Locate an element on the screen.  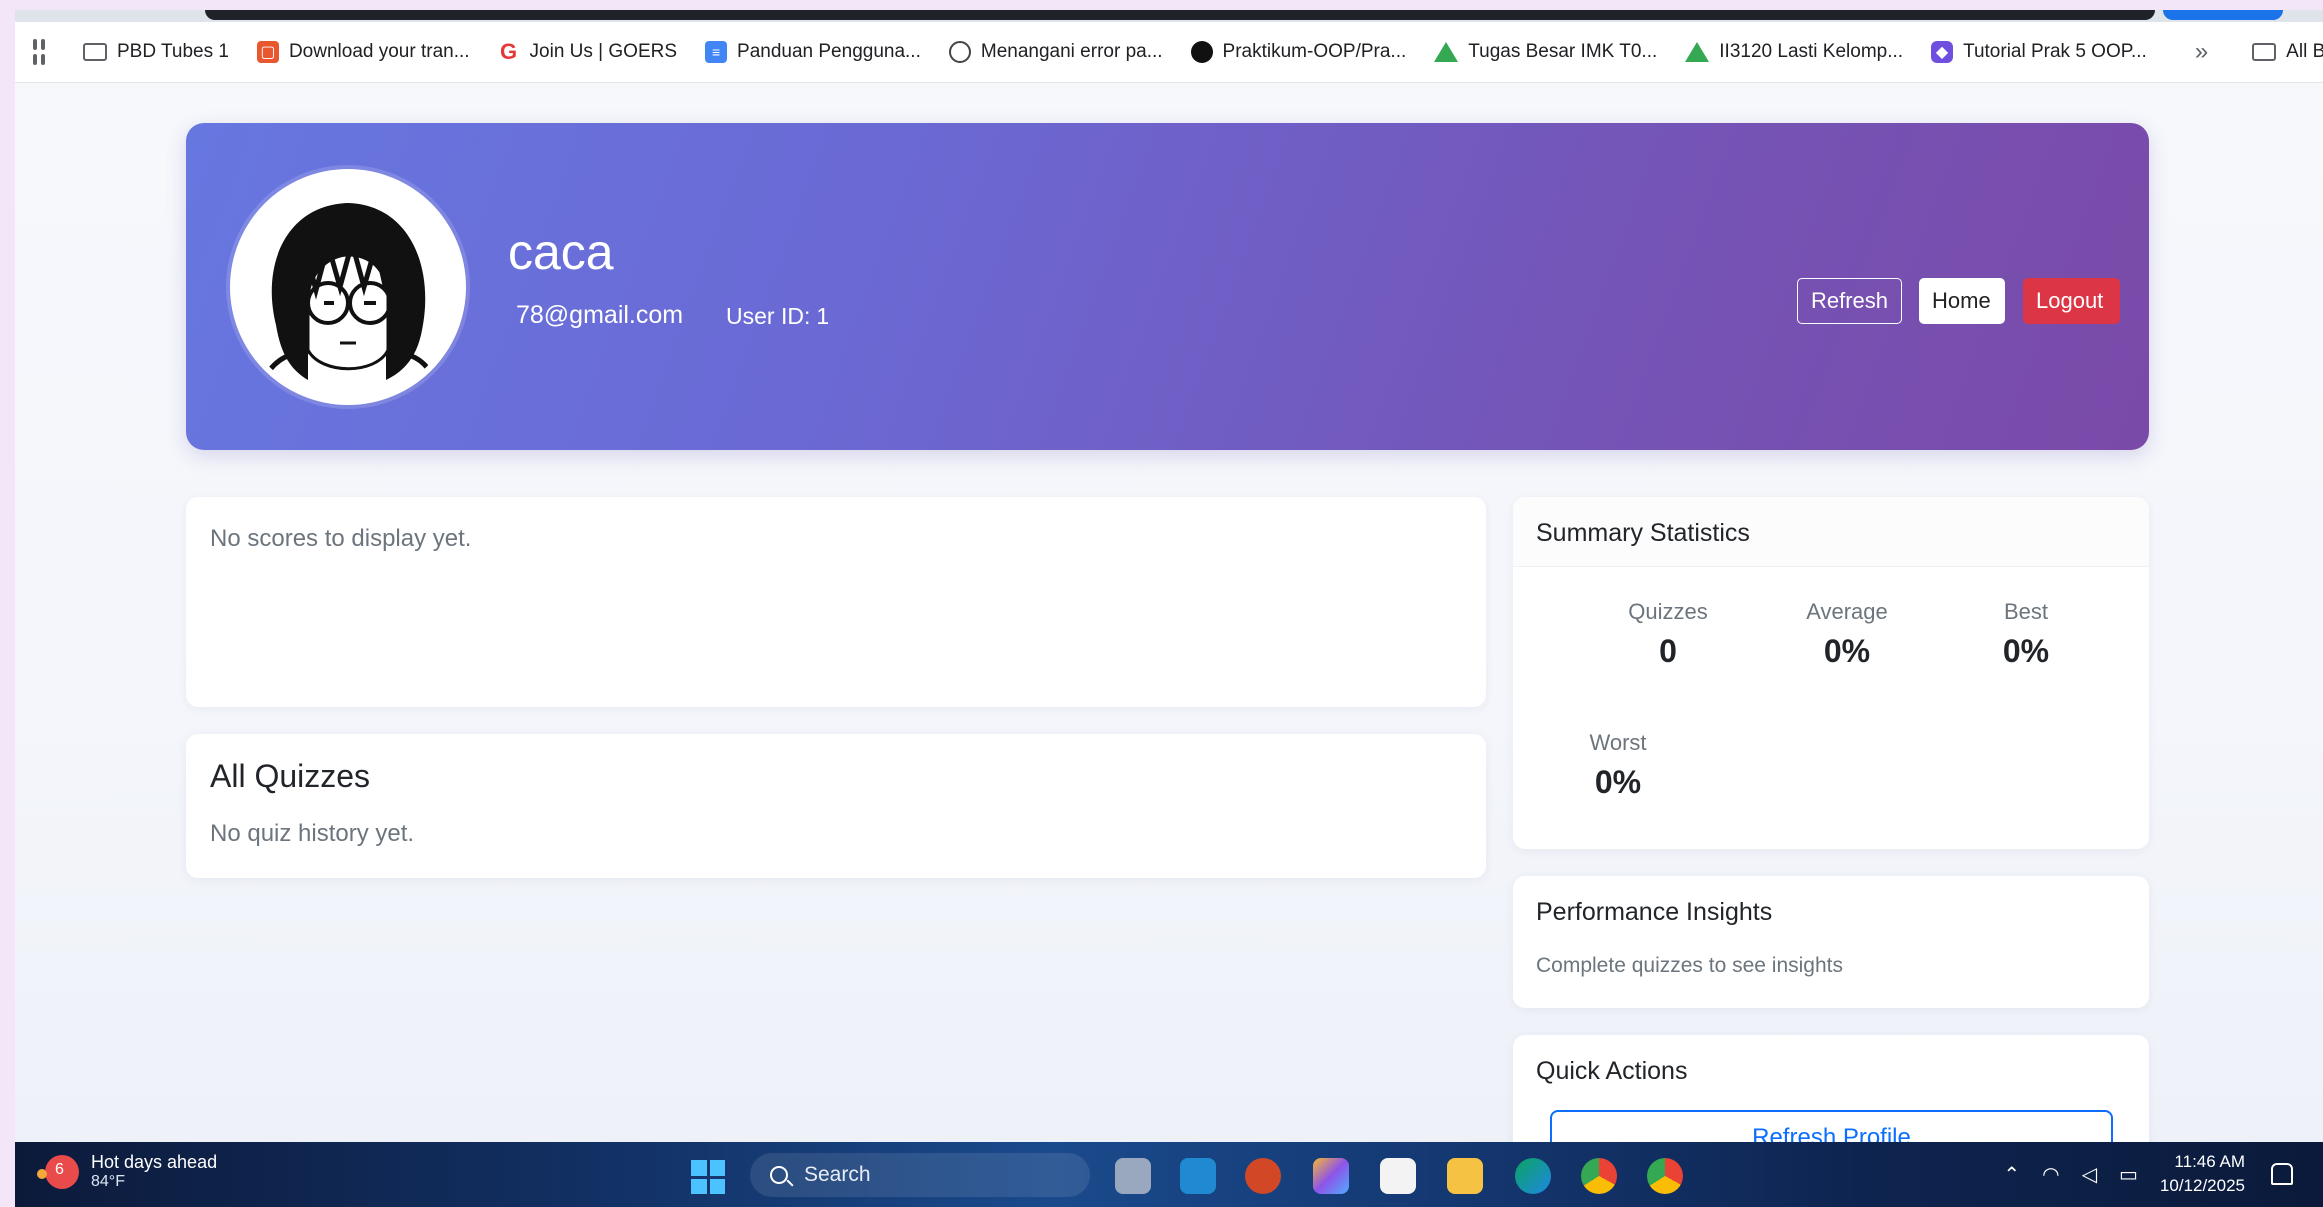
username: caca is located at coordinates (561, 252).